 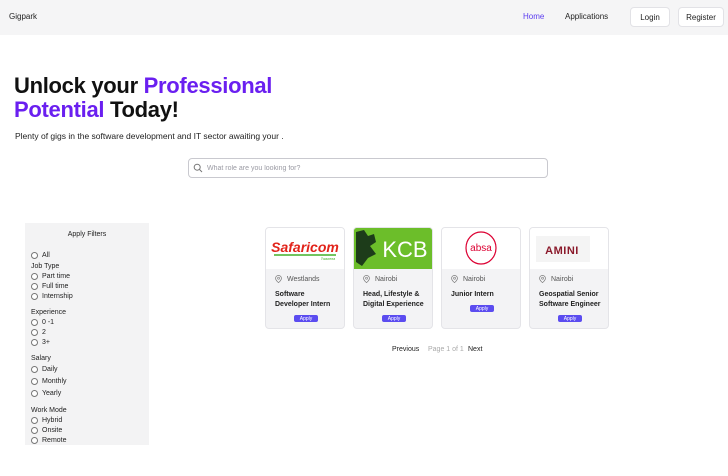 I want to click on radio-full-time, so click(x=34, y=286).